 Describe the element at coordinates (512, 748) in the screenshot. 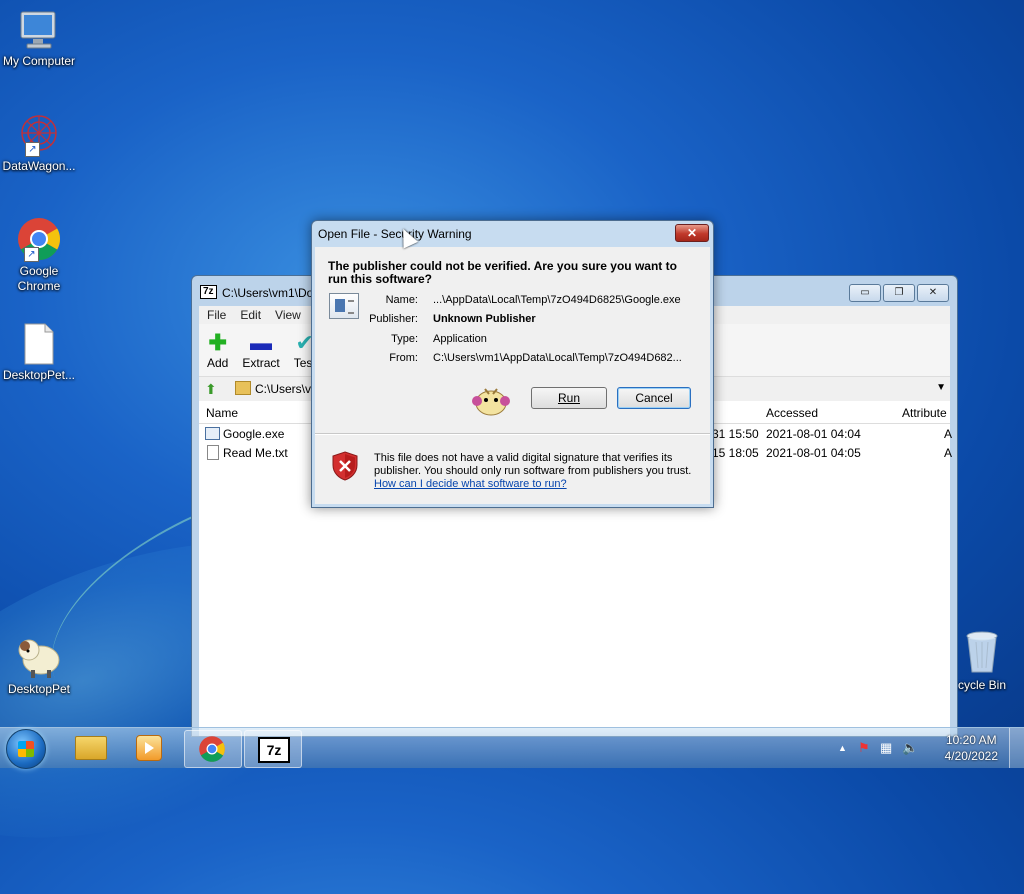

I see `taskbar: 7z ▲ ⚑ ▦ 🔈 10:20 AM 4/20/2022` at that location.